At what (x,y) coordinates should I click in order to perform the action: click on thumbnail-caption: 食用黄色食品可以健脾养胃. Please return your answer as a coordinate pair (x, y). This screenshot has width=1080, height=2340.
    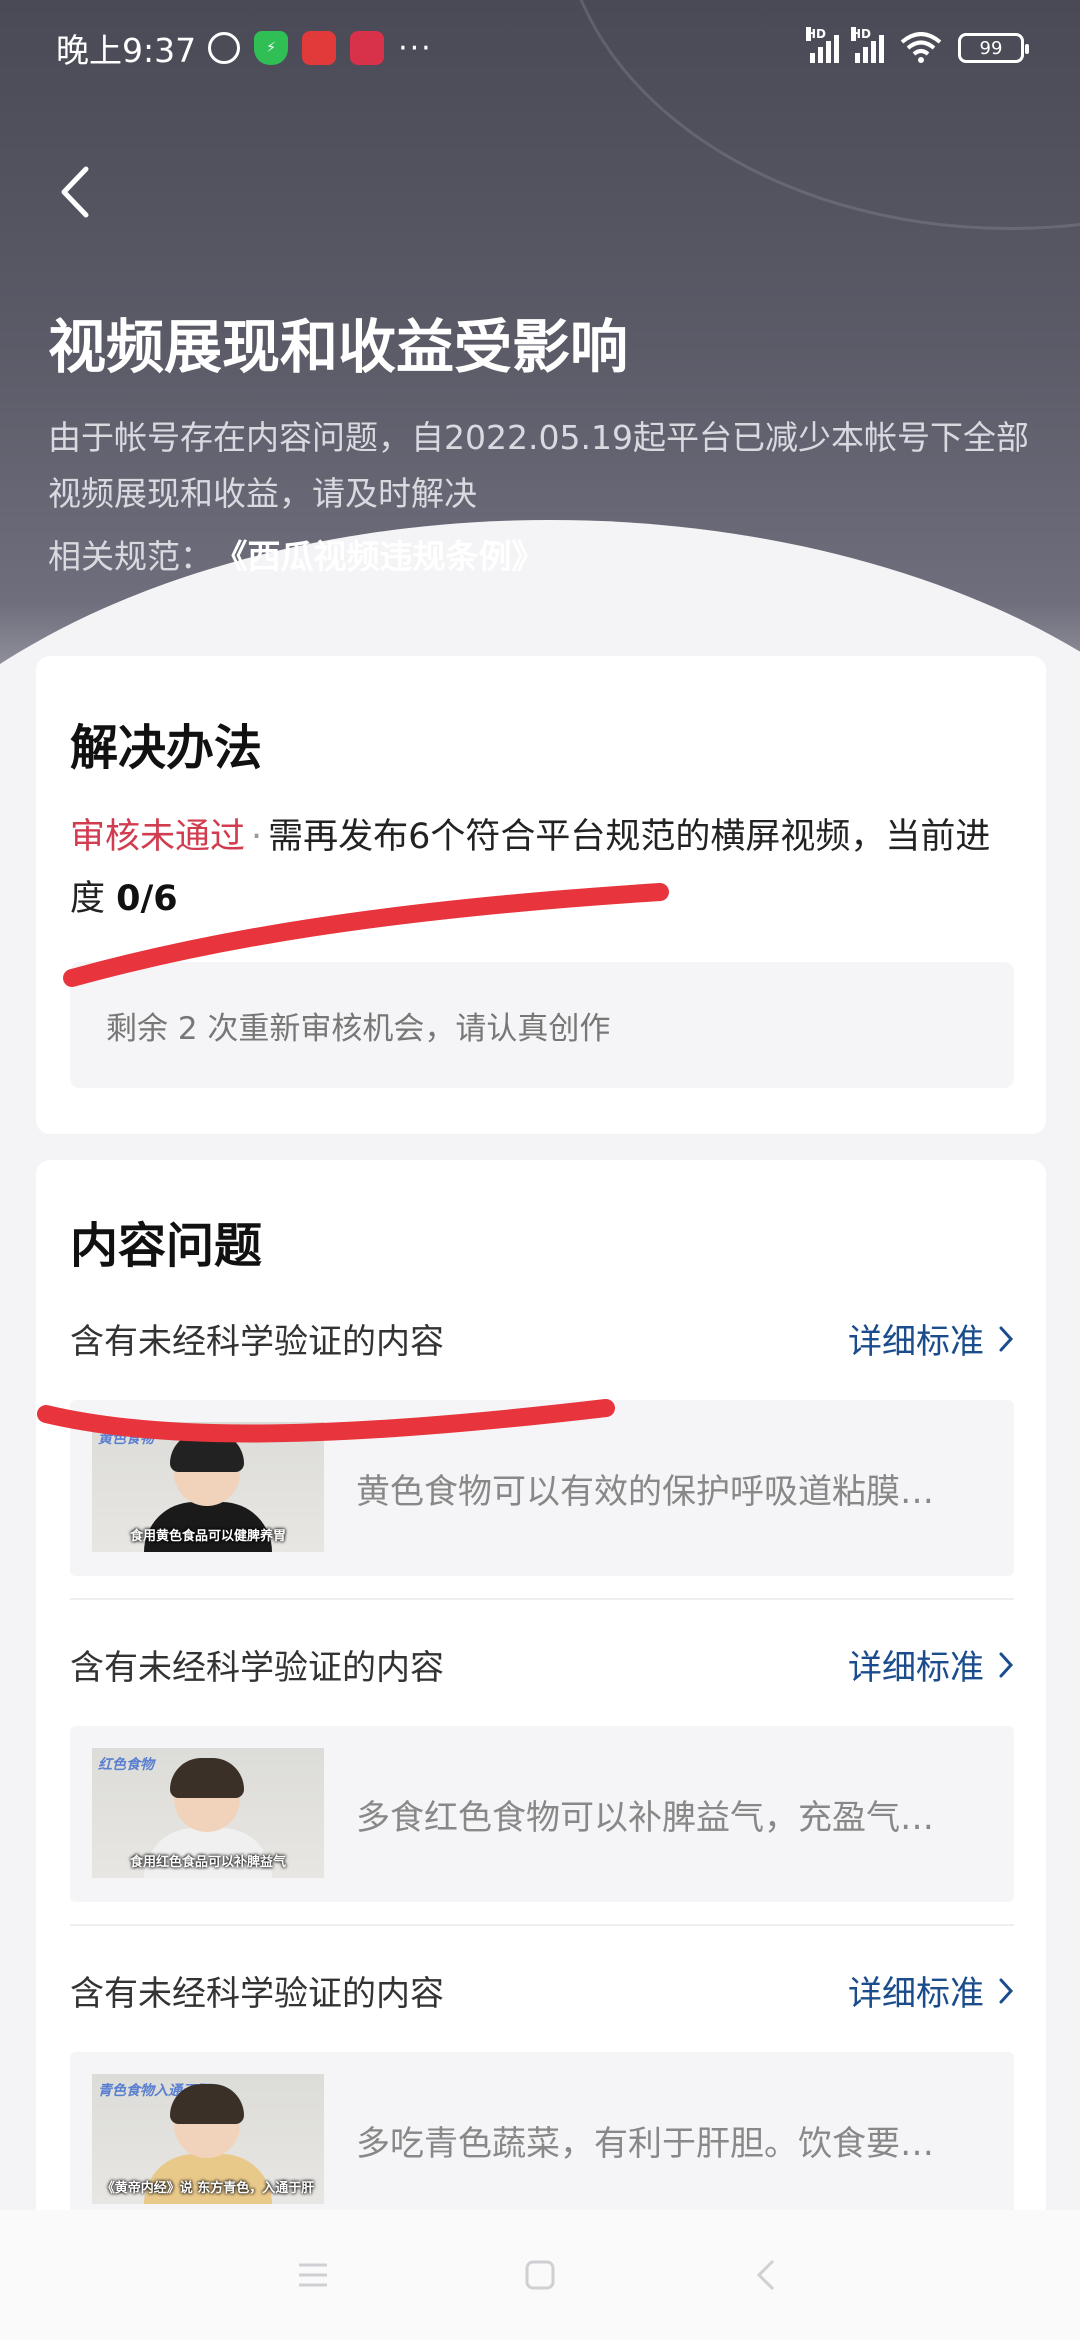
    Looking at the image, I should click on (207, 1536).